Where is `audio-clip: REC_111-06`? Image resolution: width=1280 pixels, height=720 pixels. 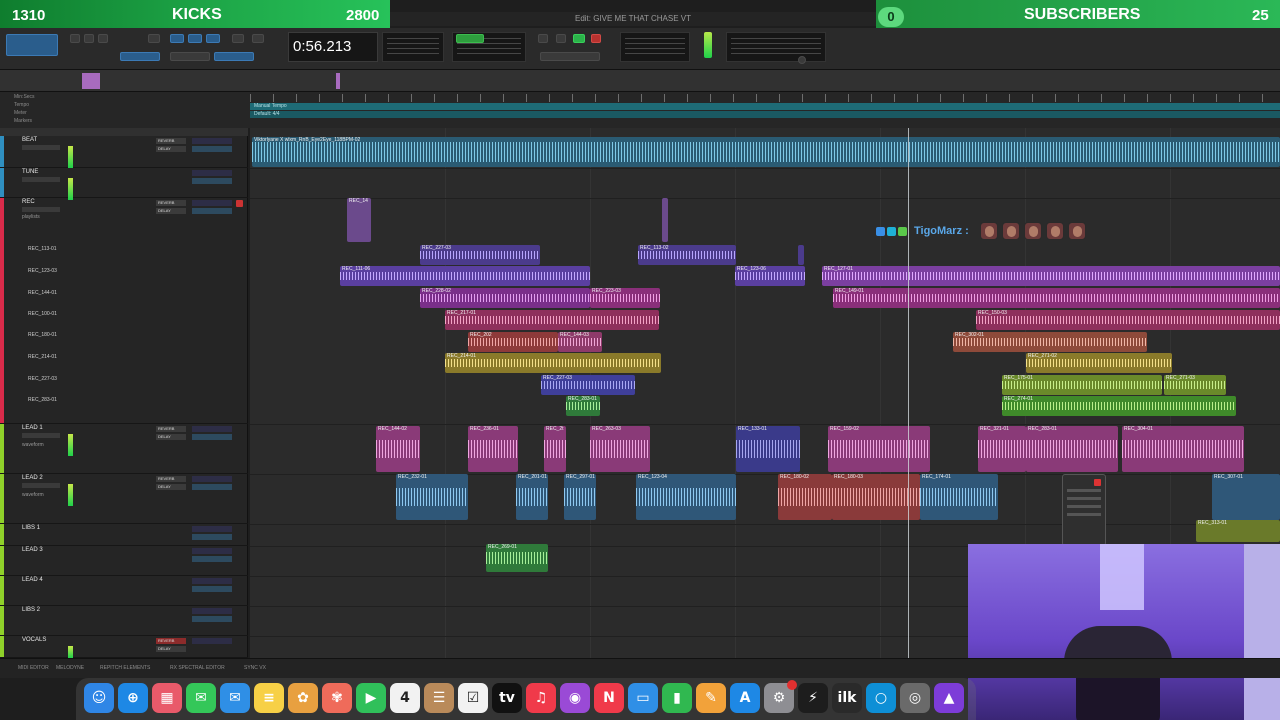
audio-clip: REC_111-06 is located at coordinates (465, 276).